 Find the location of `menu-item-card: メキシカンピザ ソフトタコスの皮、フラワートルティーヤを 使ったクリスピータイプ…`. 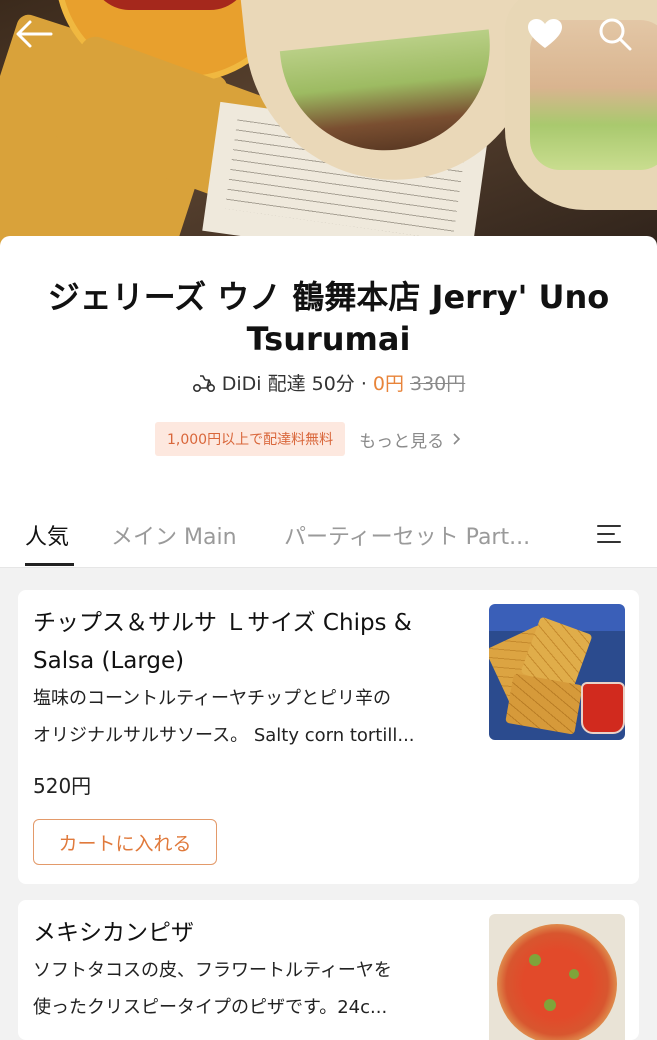

menu-item-card: メキシカンピザ ソフトタコスの皮、フラワートルティーヤを 使ったクリスピータイプ… is located at coordinates (328, 970).